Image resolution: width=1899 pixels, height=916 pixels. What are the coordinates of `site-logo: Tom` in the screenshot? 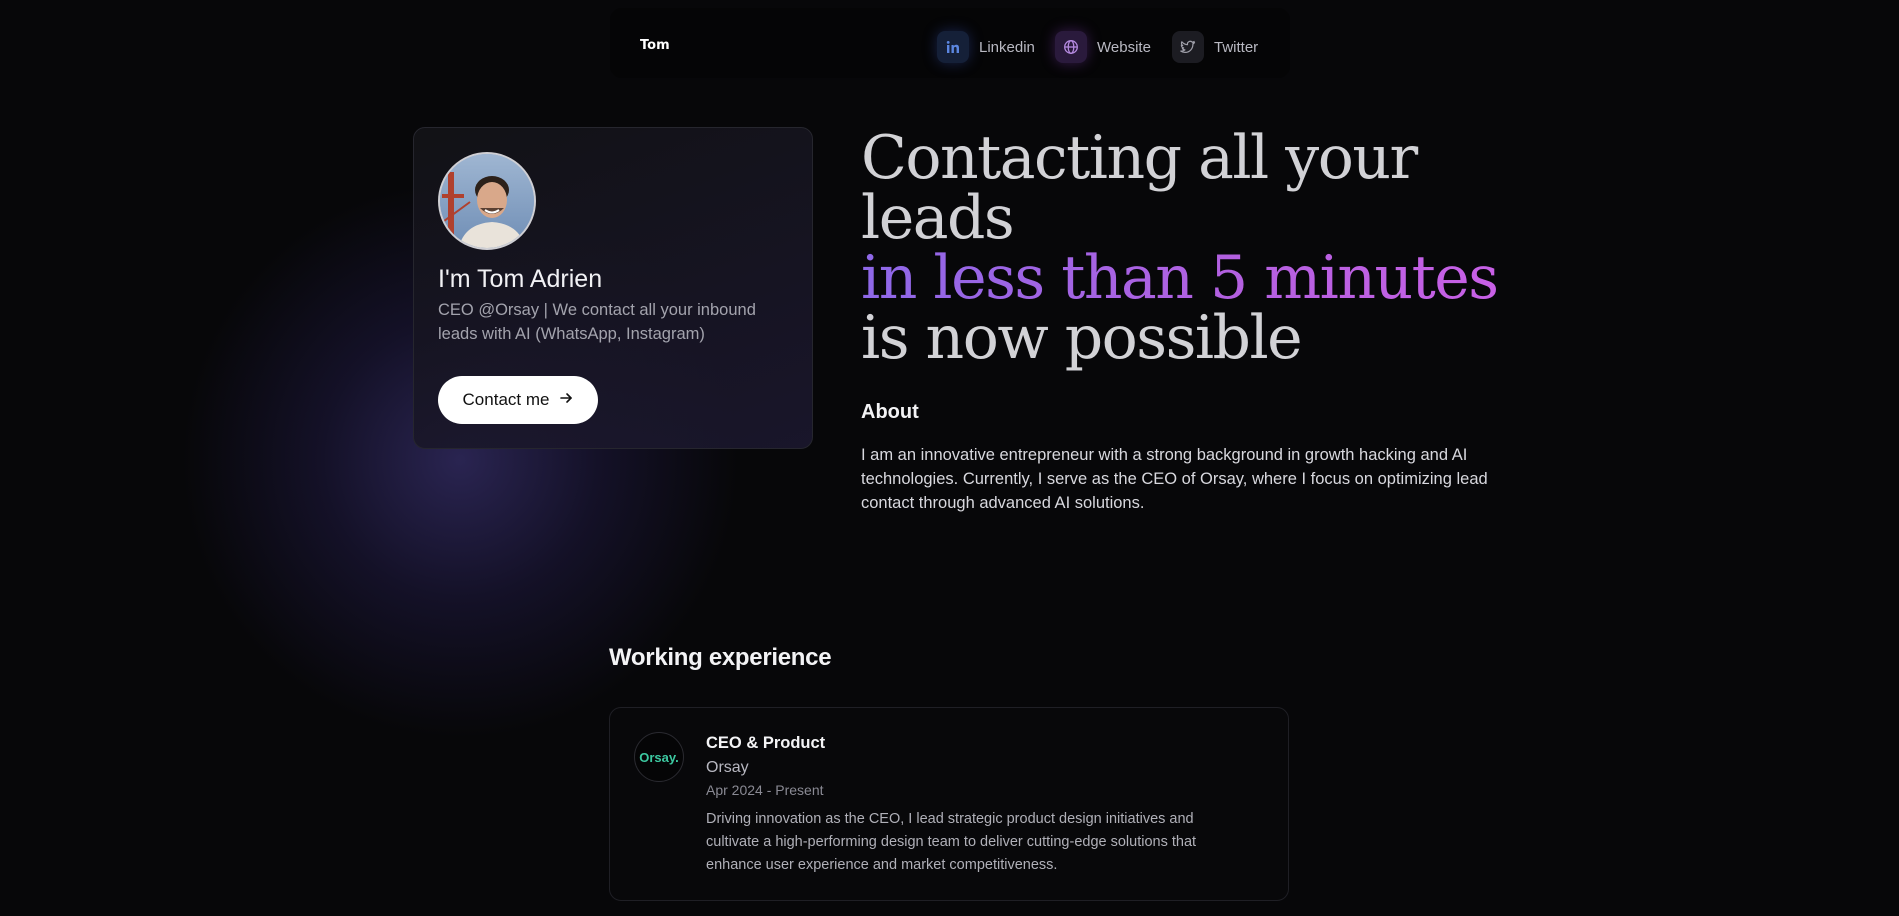 It's located at (655, 45).